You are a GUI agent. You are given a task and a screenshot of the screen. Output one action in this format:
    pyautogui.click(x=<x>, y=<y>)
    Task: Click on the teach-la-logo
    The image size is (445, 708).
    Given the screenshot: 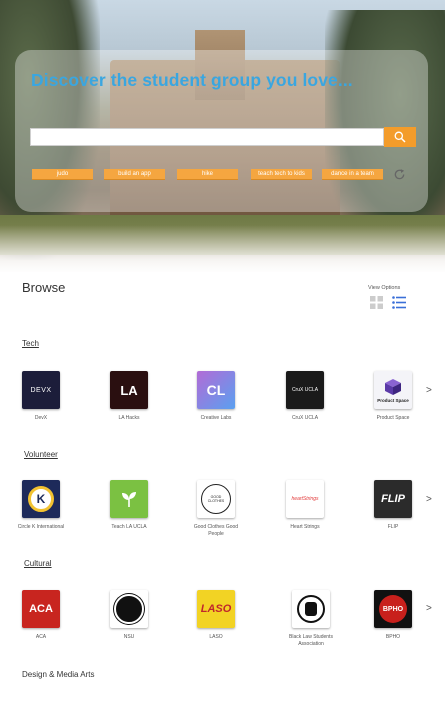 What is the action you would take?
    pyautogui.click(x=129, y=499)
    